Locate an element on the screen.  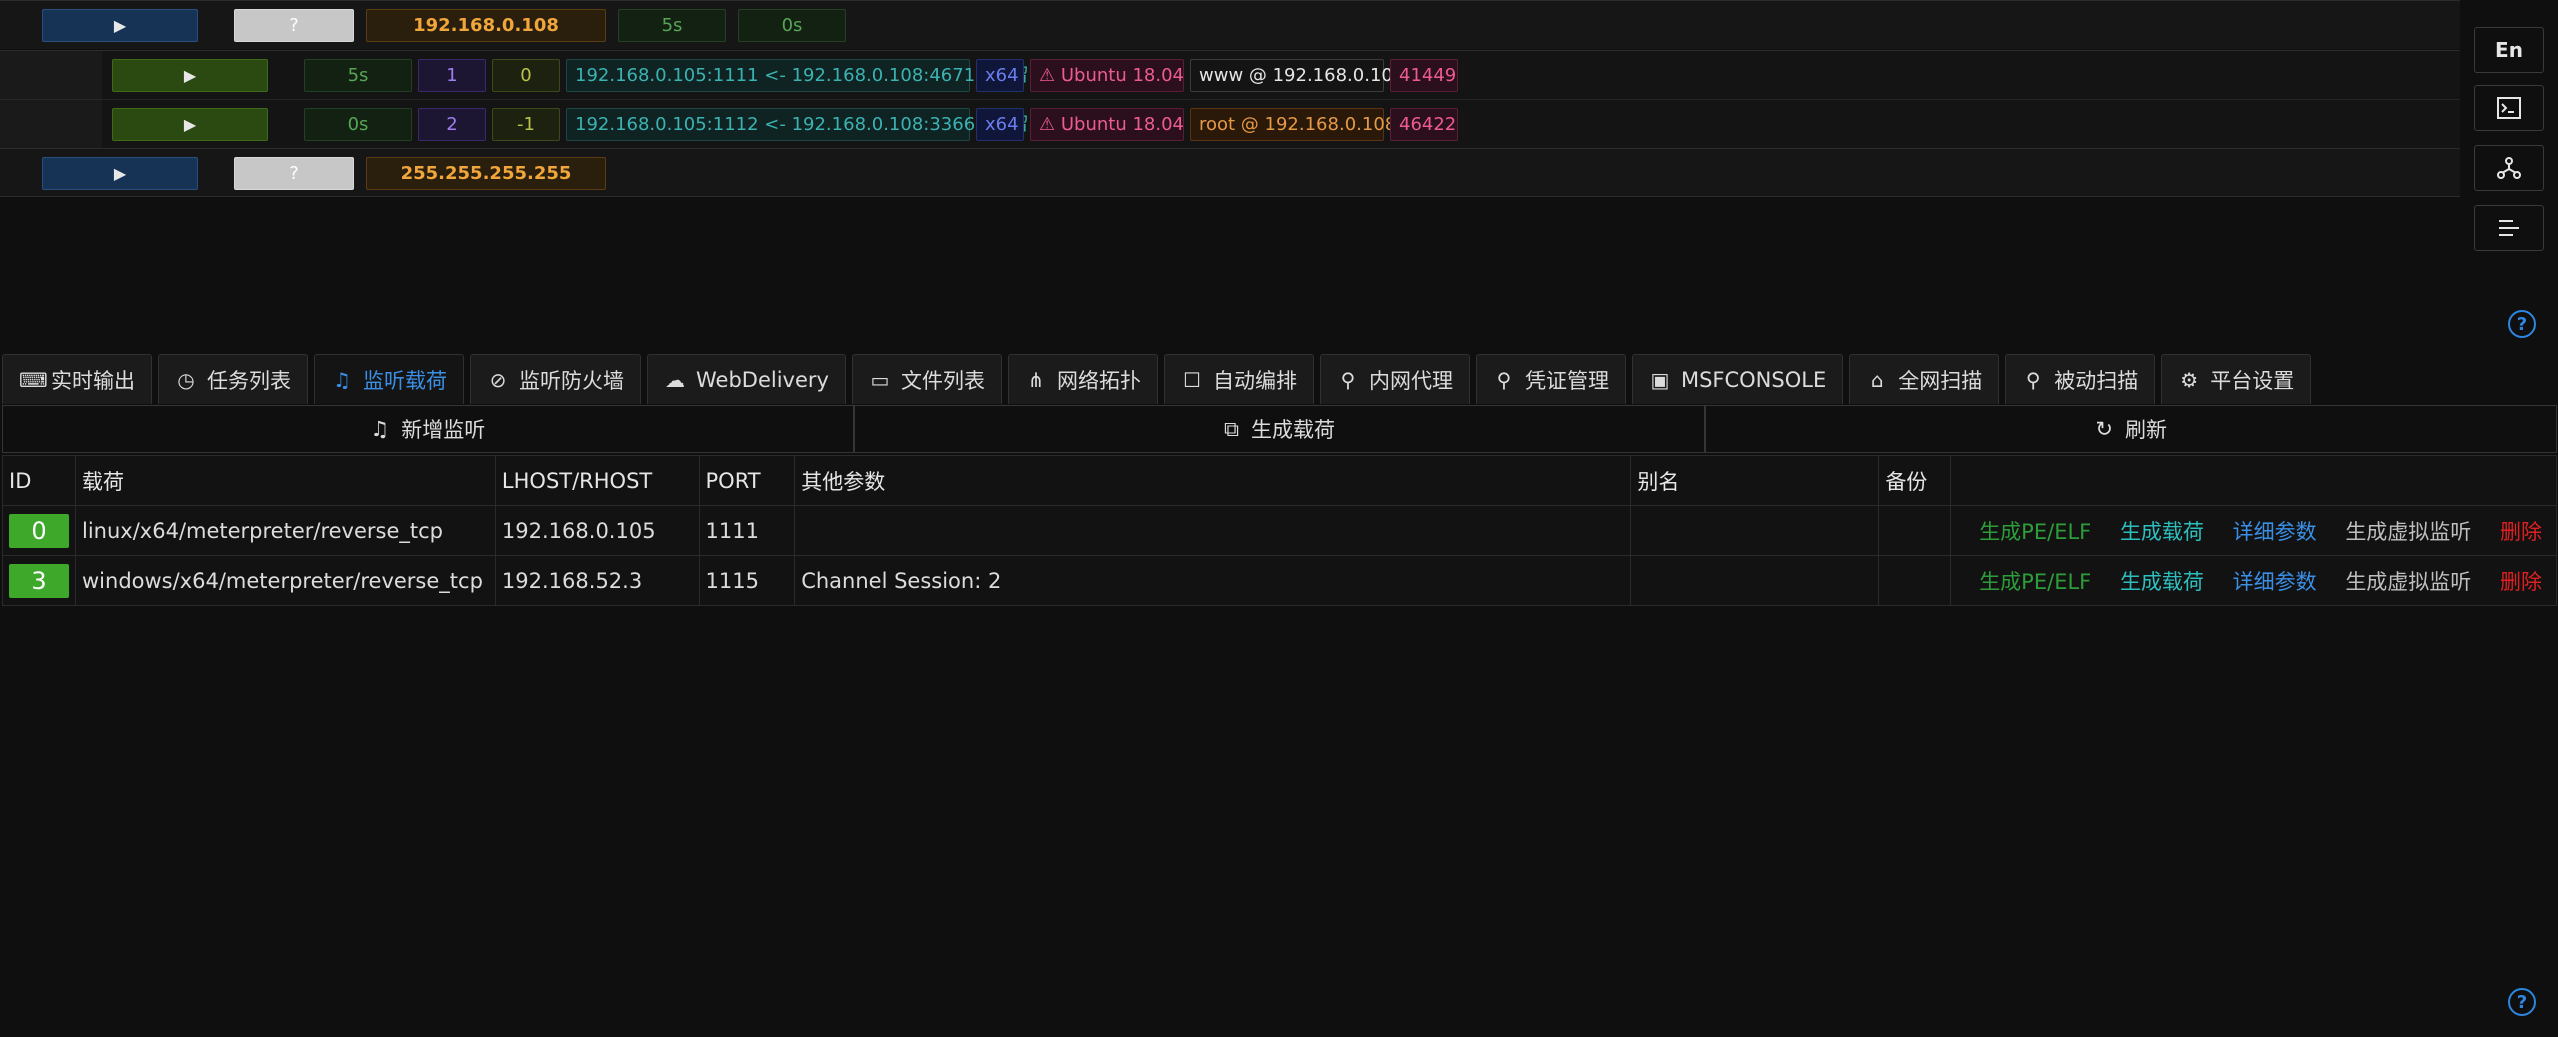
session-pid: 41449 is located at coordinates (1424, 75).